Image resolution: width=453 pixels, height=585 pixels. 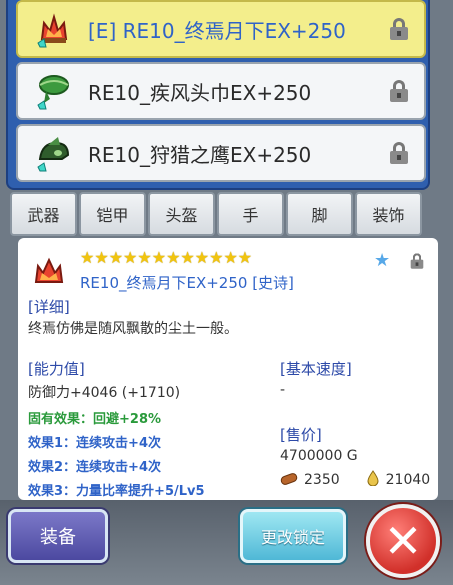 What do you see at coordinates (319, 214) in the screenshot?
I see `tab-foot: 脚` at bounding box center [319, 214].